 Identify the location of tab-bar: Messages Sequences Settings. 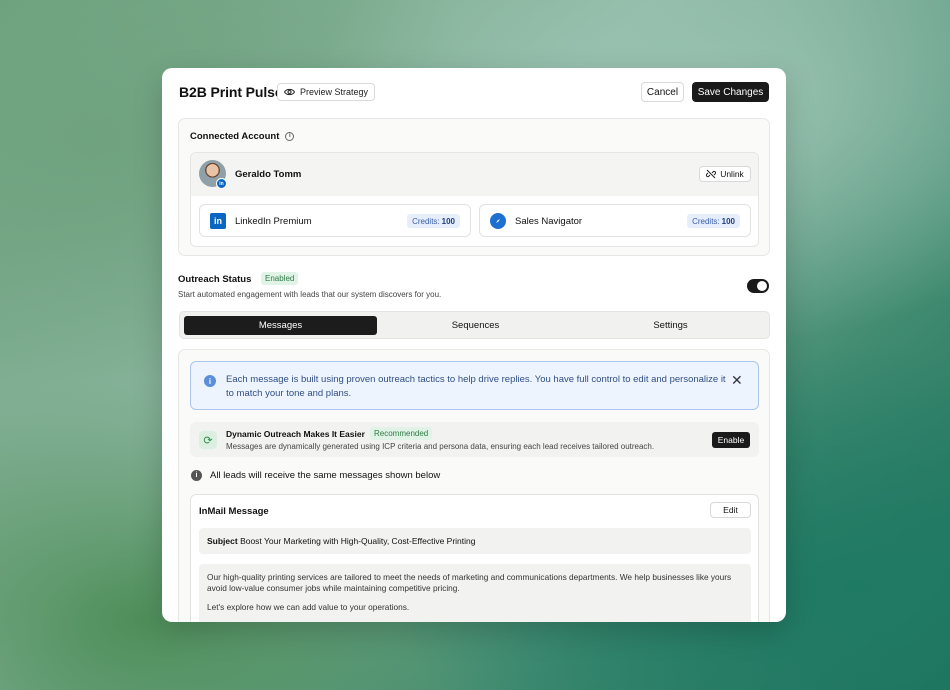
(474, 325).